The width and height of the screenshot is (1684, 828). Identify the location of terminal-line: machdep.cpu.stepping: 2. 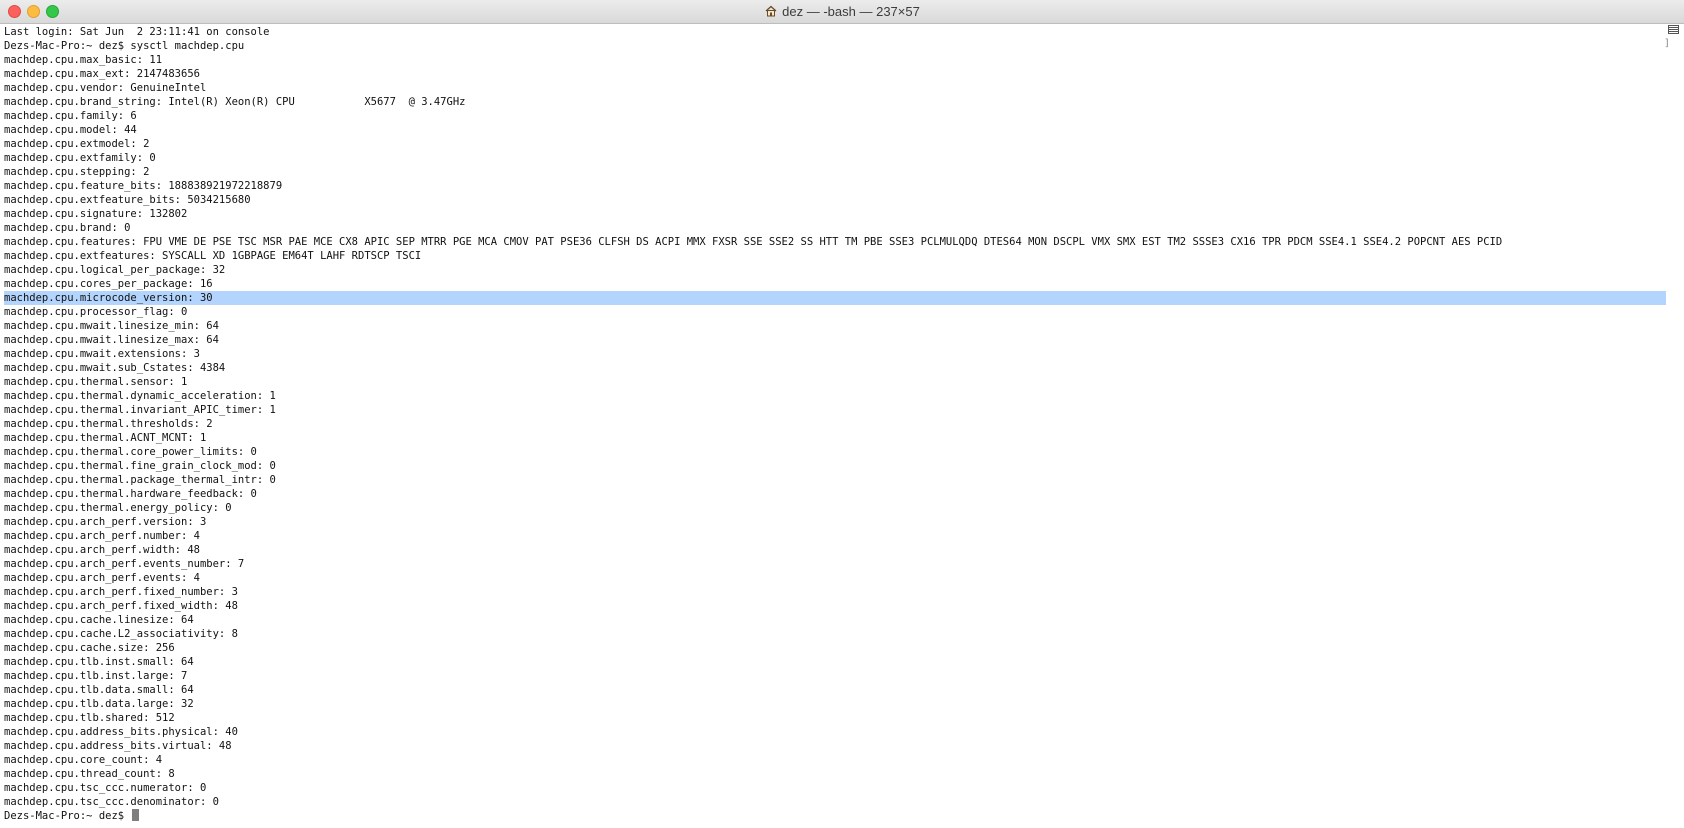
(77, 172).